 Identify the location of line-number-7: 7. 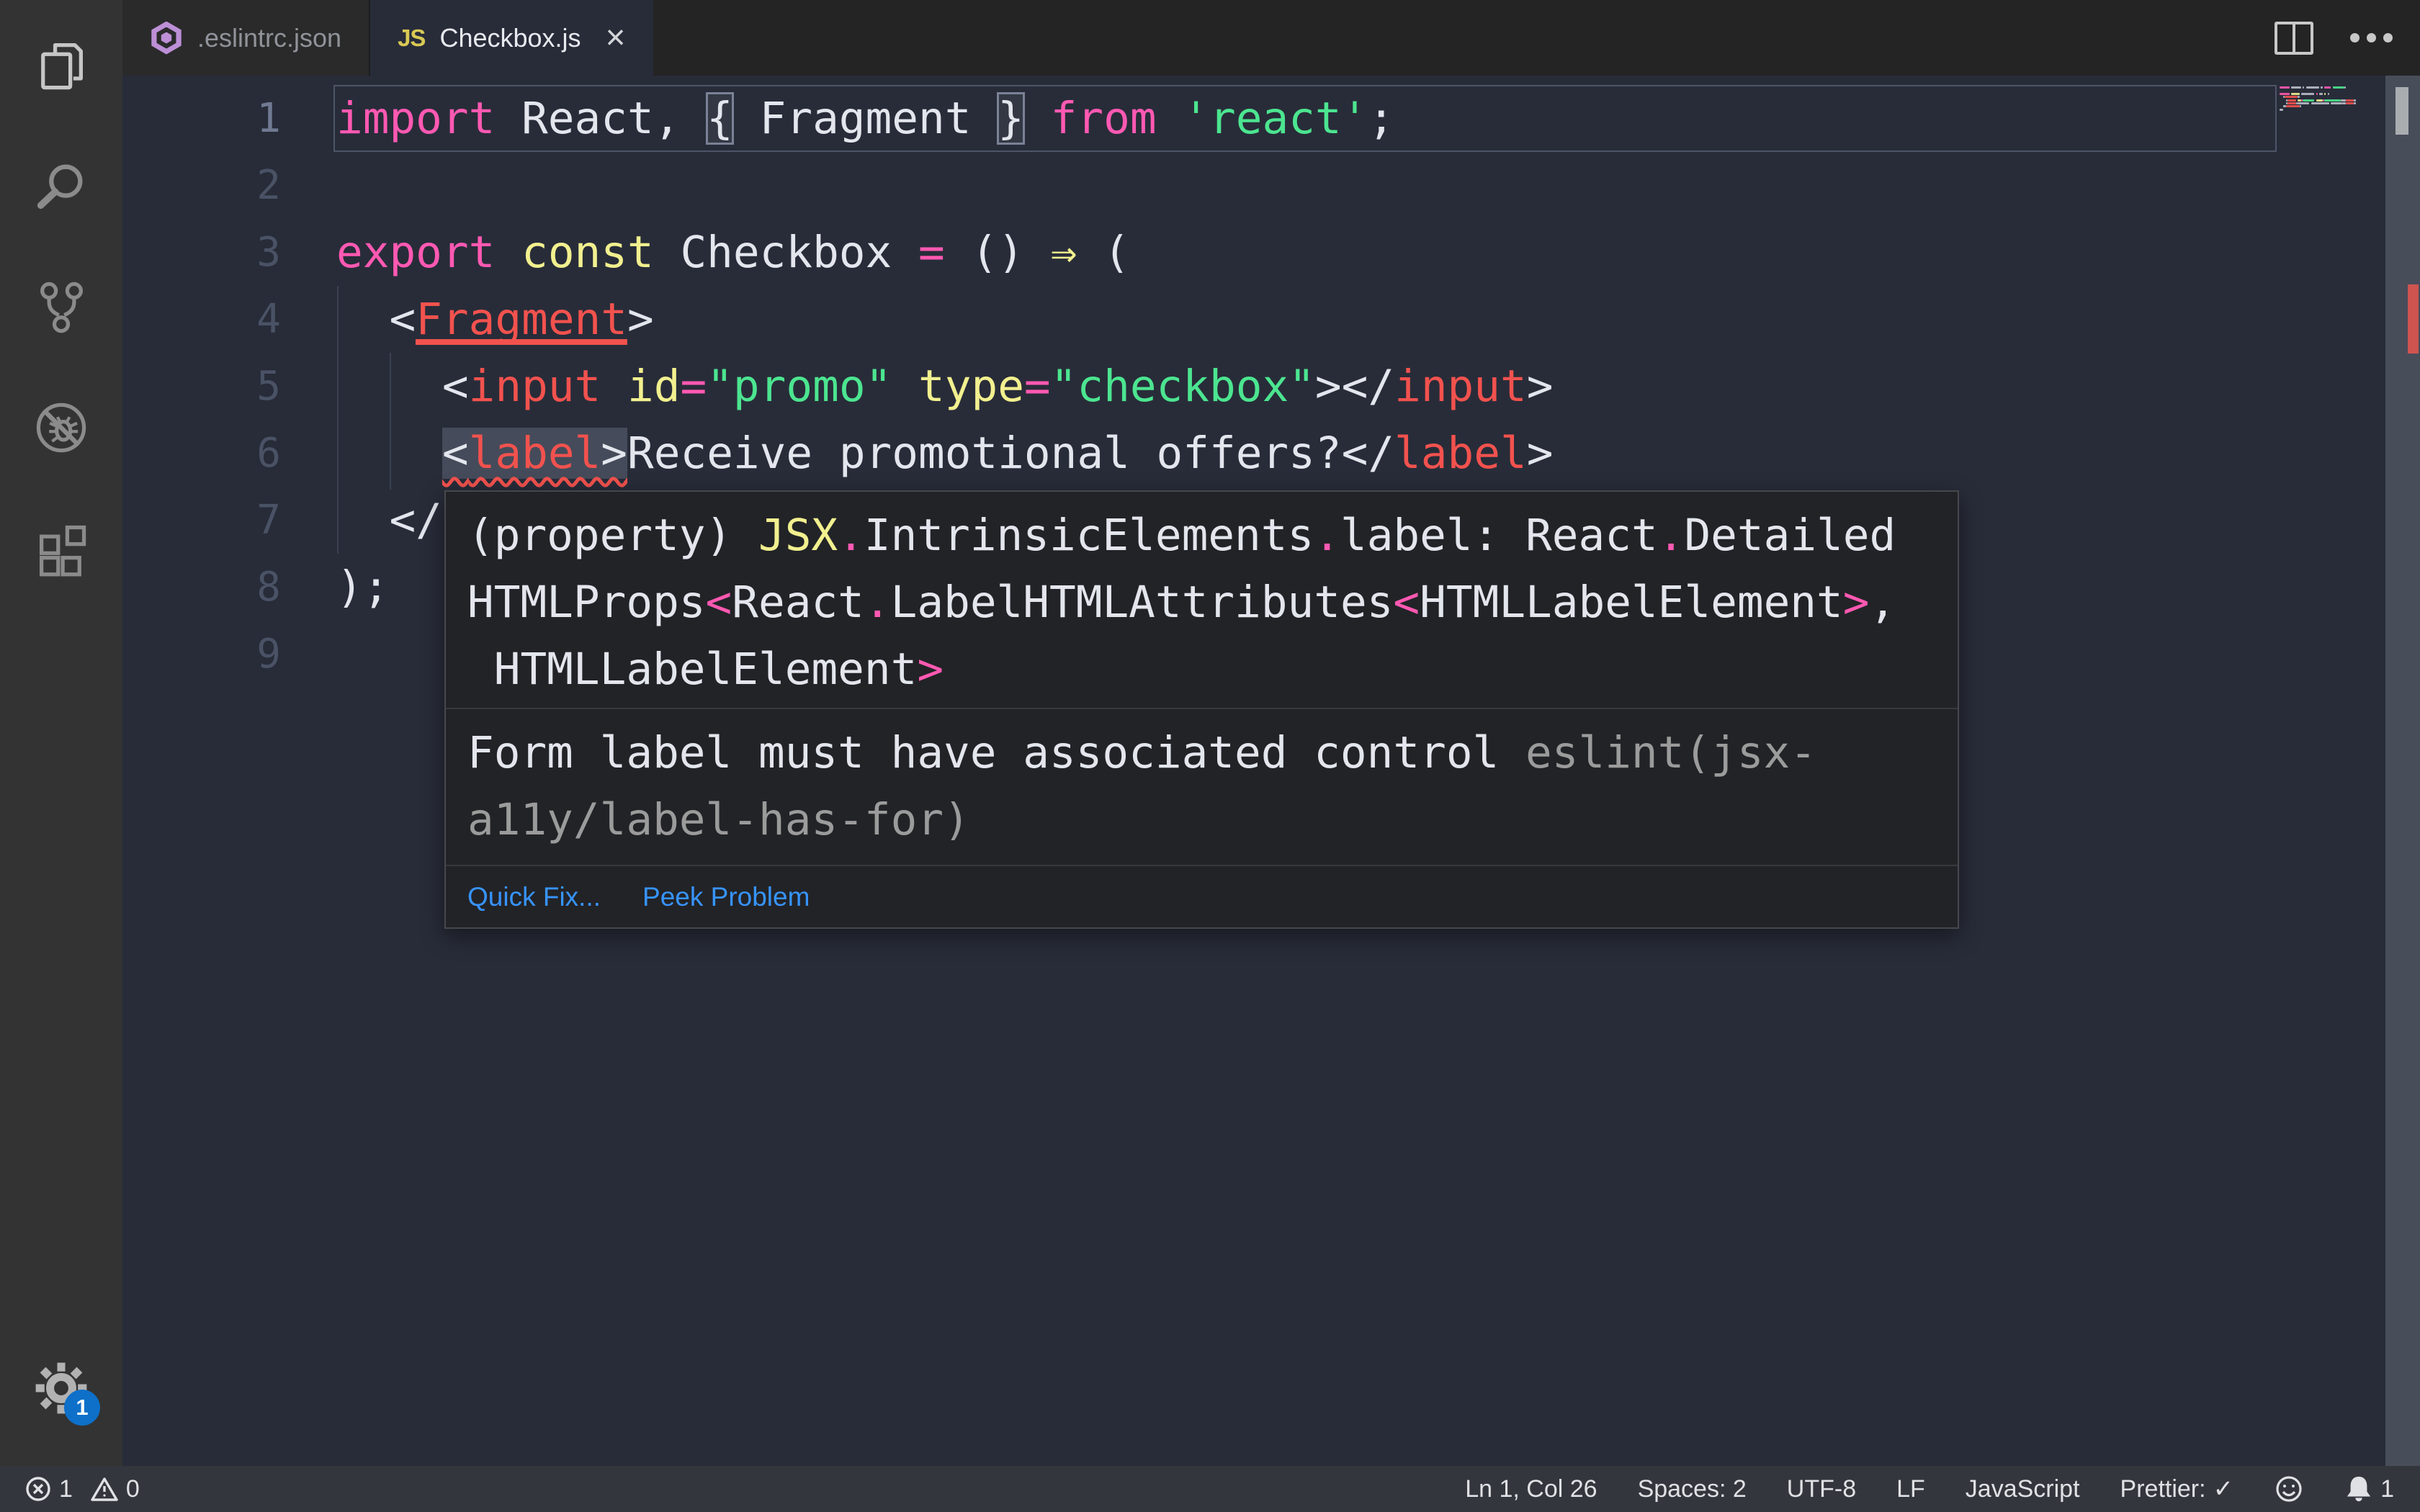
(268, 520).